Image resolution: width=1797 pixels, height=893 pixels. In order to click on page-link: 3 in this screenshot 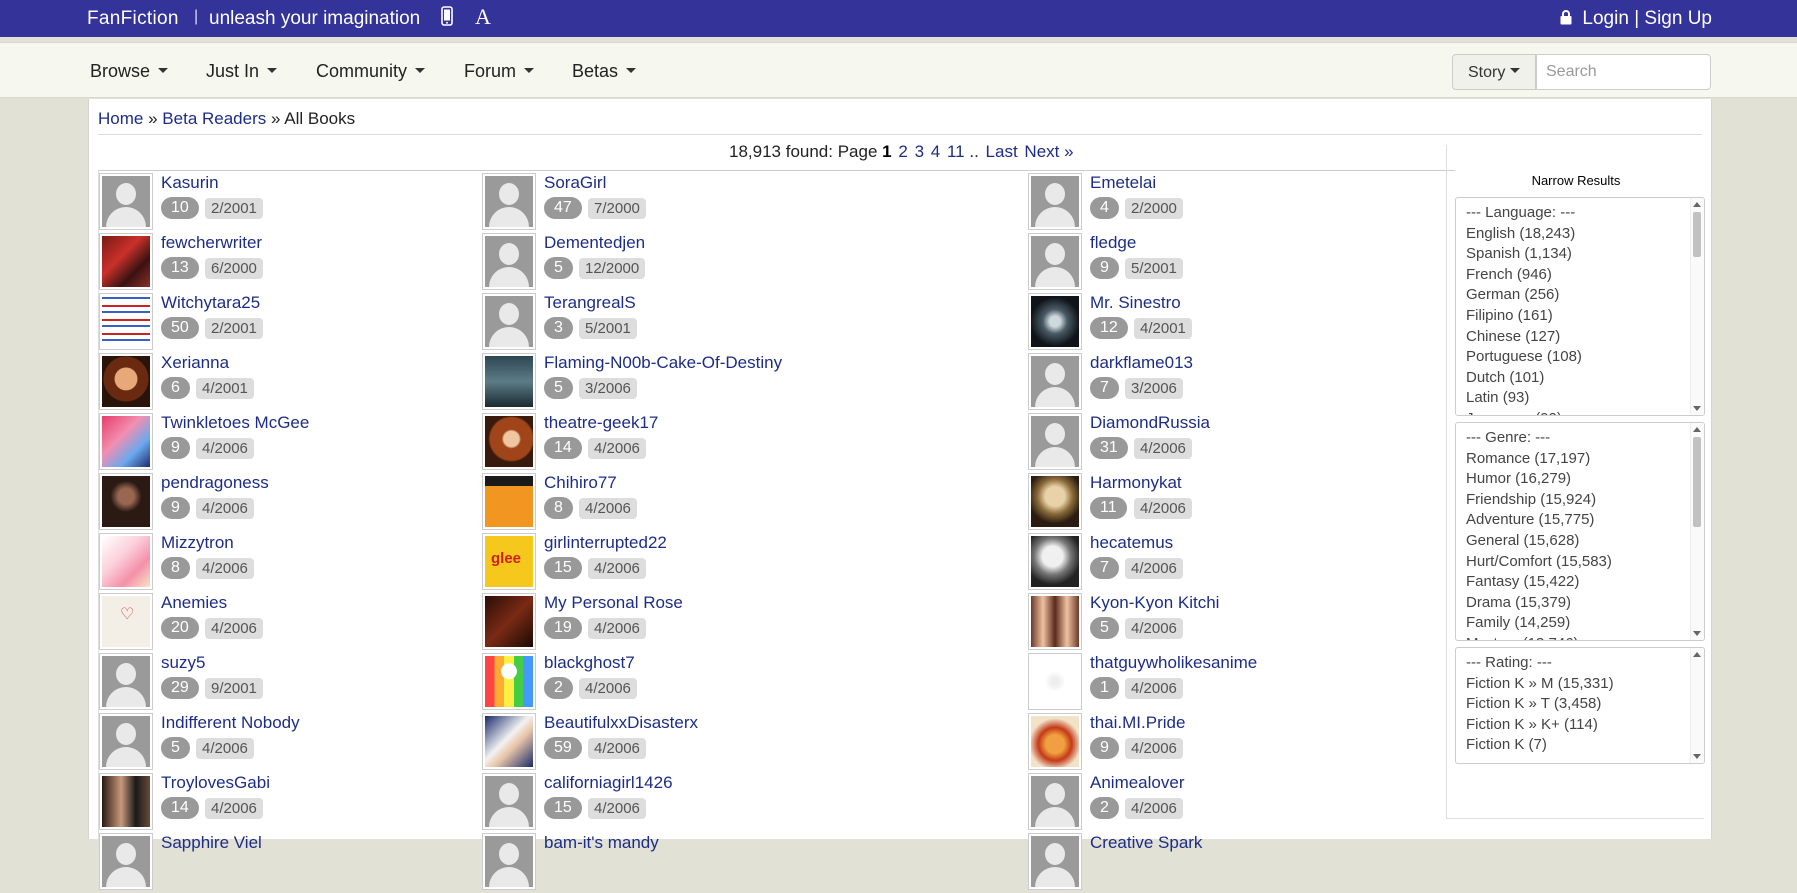, I will do `click(919, 151)`.